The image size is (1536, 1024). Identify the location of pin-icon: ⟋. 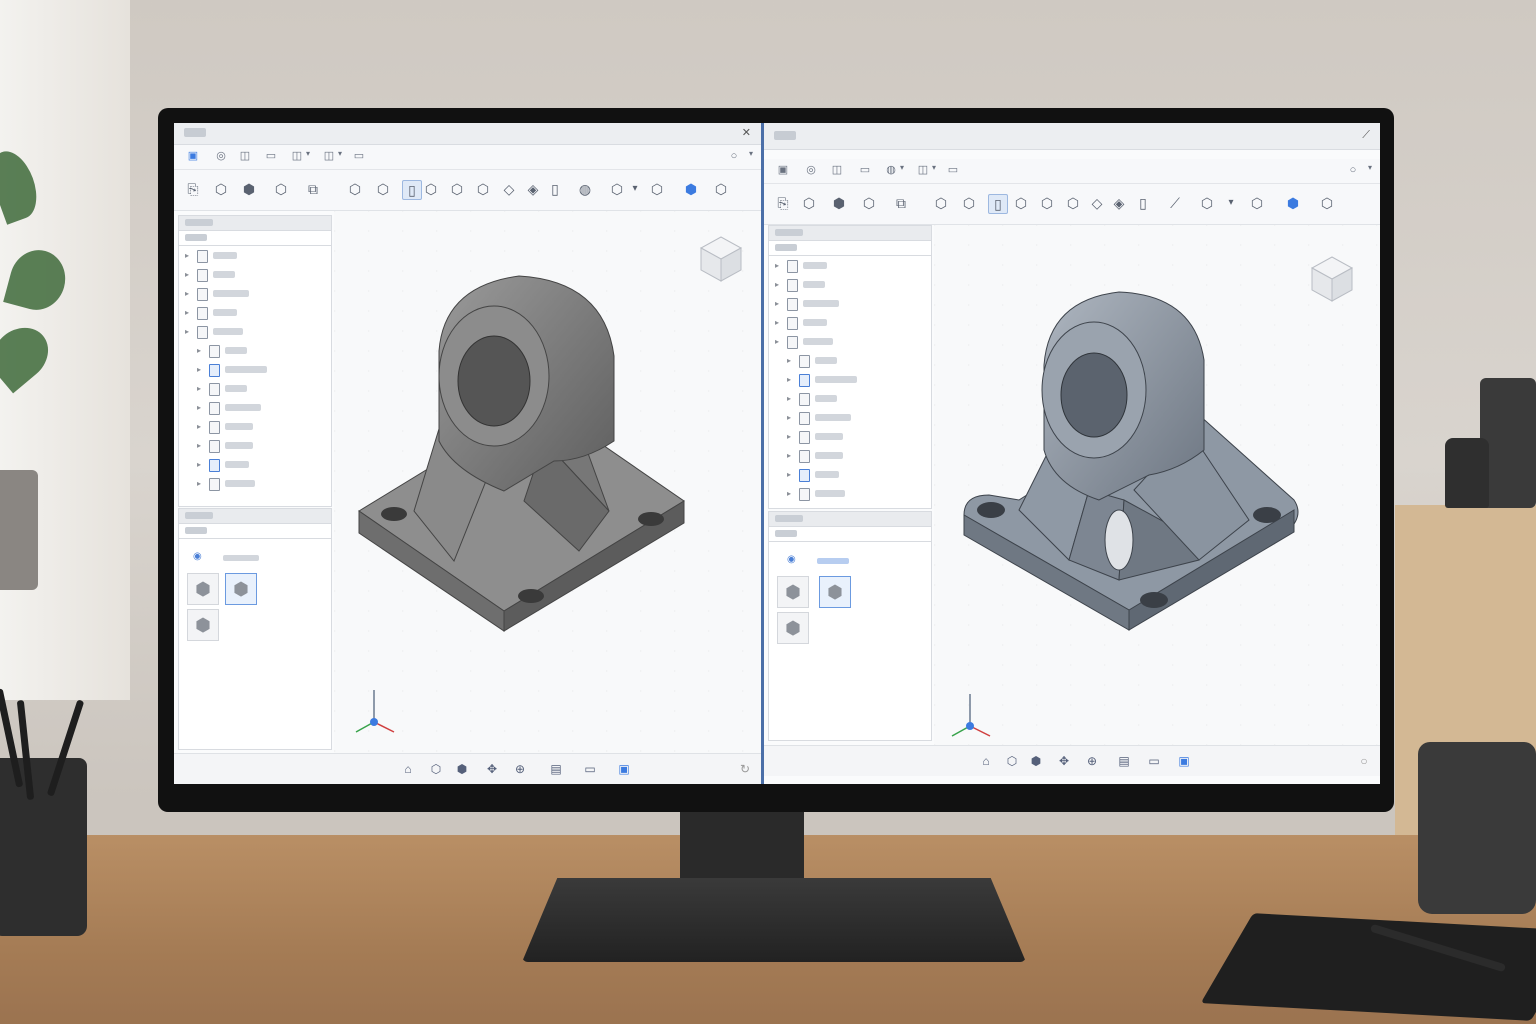
(1366, 135).